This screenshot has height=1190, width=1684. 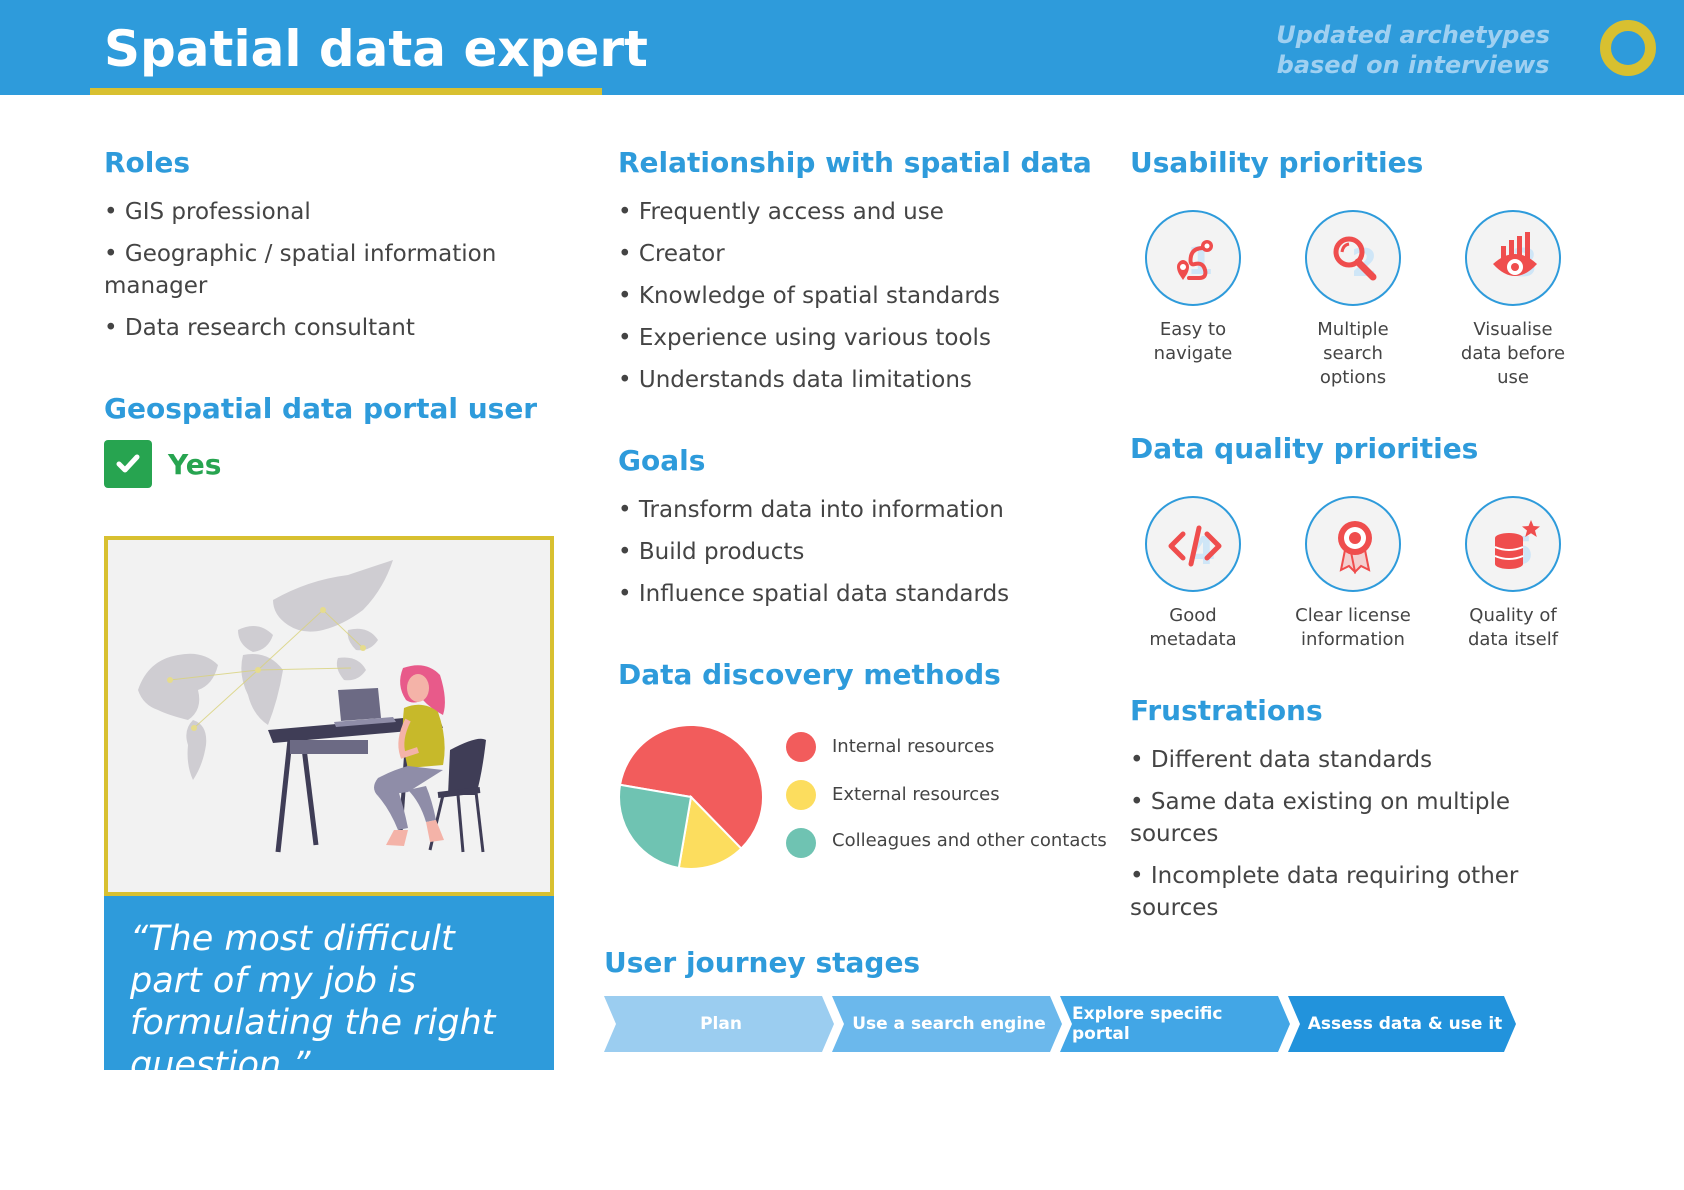 What do you see at coordinates (949, 1024) in the screenshot?
I see `journey-stage-search-engine: Use a search engine` at bounding box center [949, 1024].